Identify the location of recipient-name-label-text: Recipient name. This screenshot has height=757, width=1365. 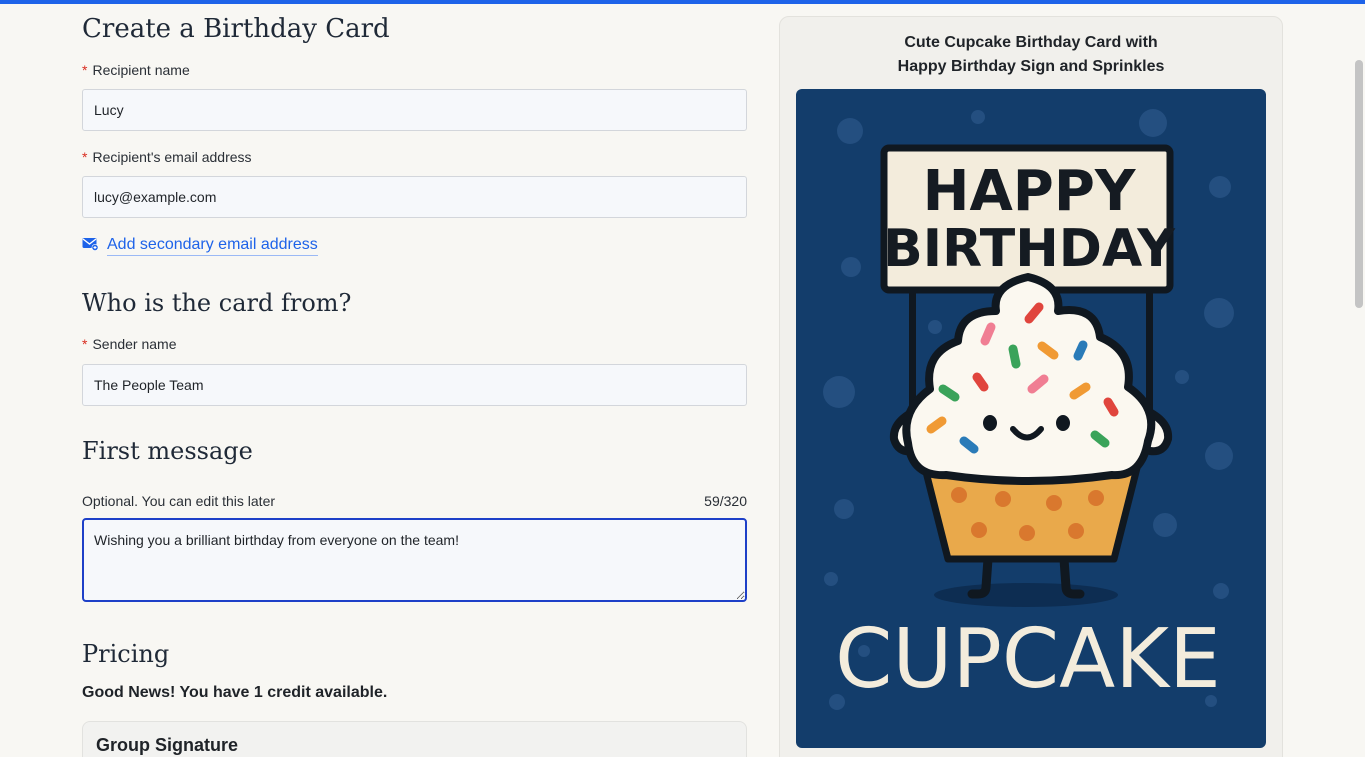
(141, 70).